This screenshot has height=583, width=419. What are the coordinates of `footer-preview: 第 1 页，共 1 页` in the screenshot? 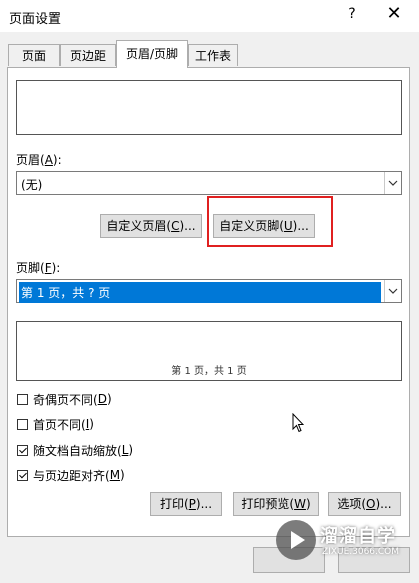 It's located at (209, 351).